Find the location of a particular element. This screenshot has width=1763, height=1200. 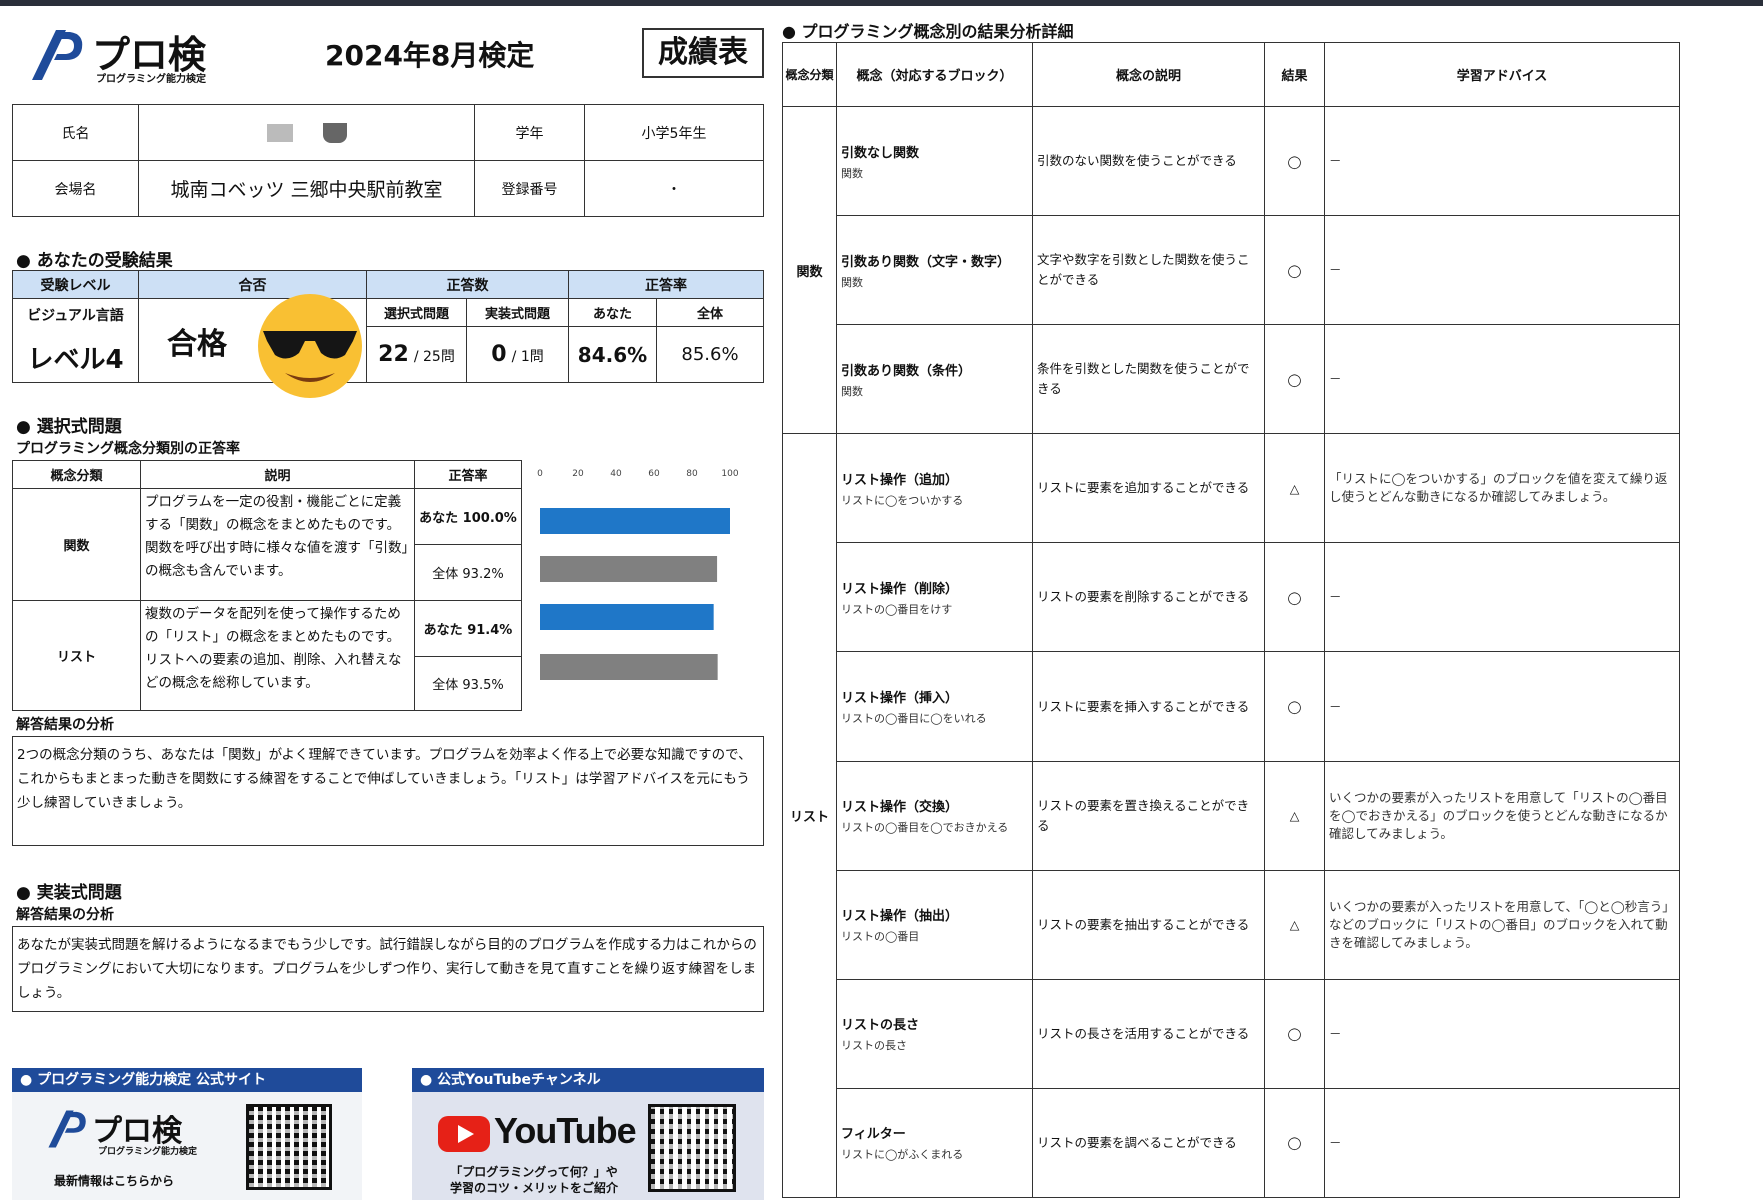

level-header: 受験レベル is located at coordinates (75, 284).